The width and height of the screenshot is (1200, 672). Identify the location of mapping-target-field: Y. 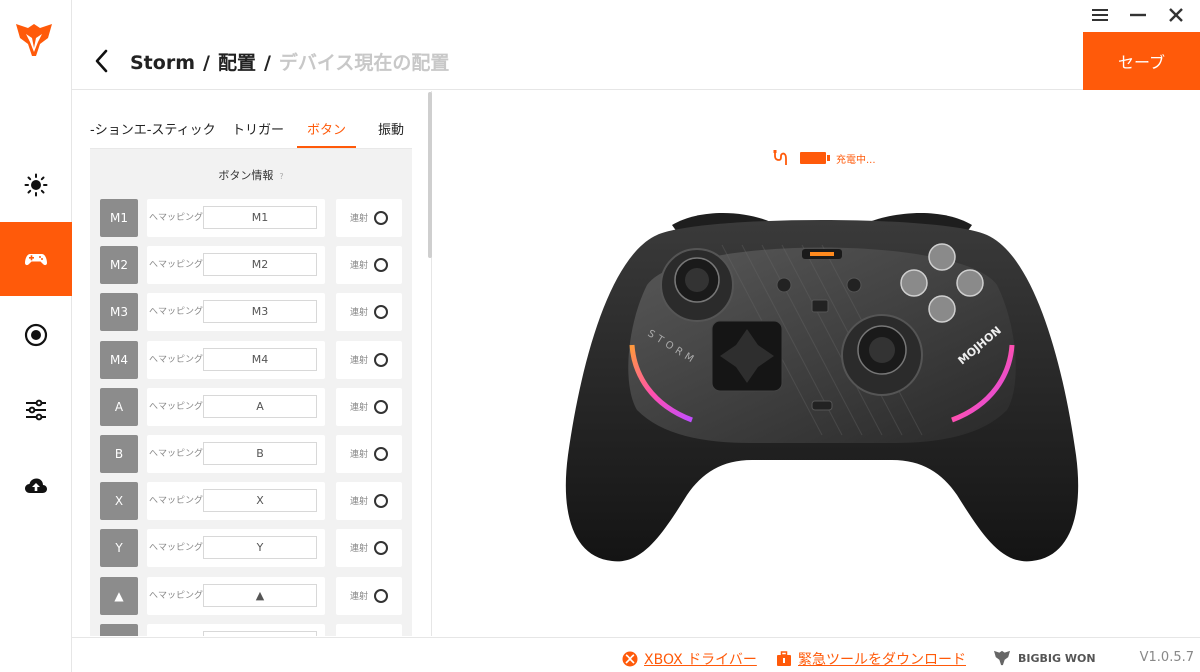
(260, 548).